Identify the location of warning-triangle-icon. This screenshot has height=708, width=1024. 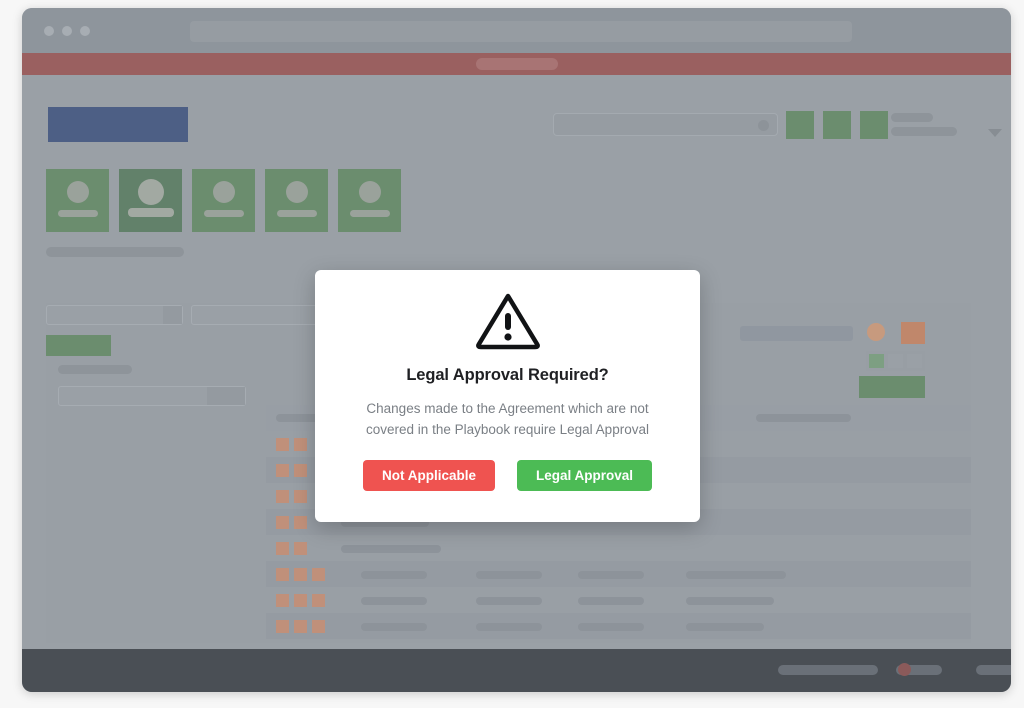
(507, 321).